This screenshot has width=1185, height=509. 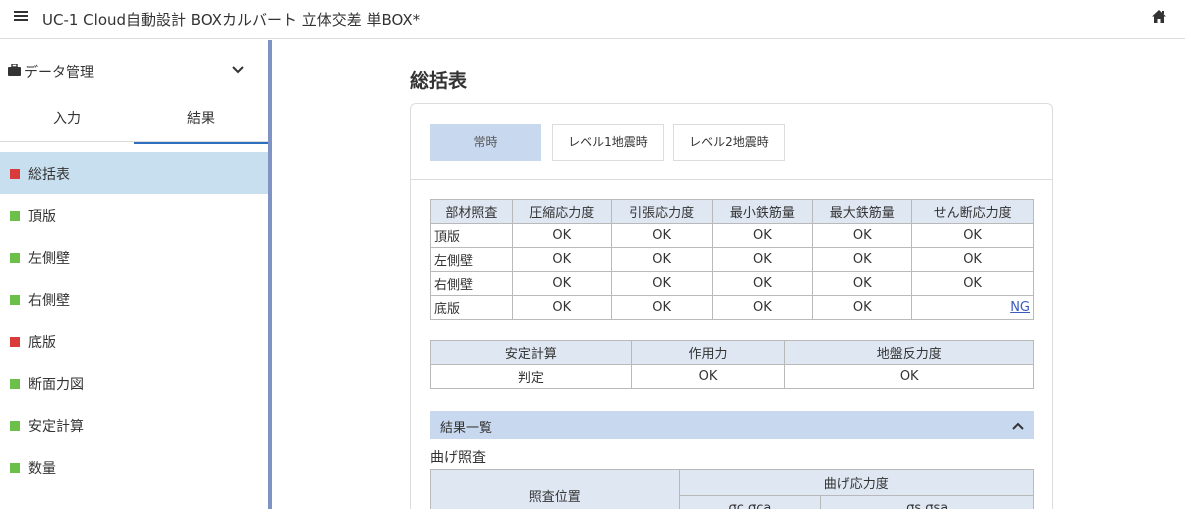 I want to click on table-row: 左側壁 OK OK OK OK OK, so click(x=732, y=259).